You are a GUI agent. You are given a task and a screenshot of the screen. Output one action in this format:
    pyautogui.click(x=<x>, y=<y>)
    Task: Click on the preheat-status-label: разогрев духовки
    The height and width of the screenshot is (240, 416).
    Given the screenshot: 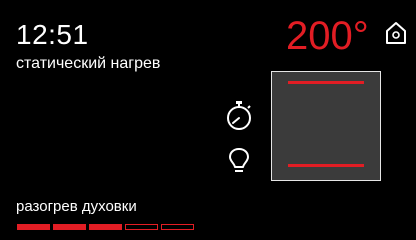 What is the action you would take?
    pyautogui.click(x=76, y=206)
    